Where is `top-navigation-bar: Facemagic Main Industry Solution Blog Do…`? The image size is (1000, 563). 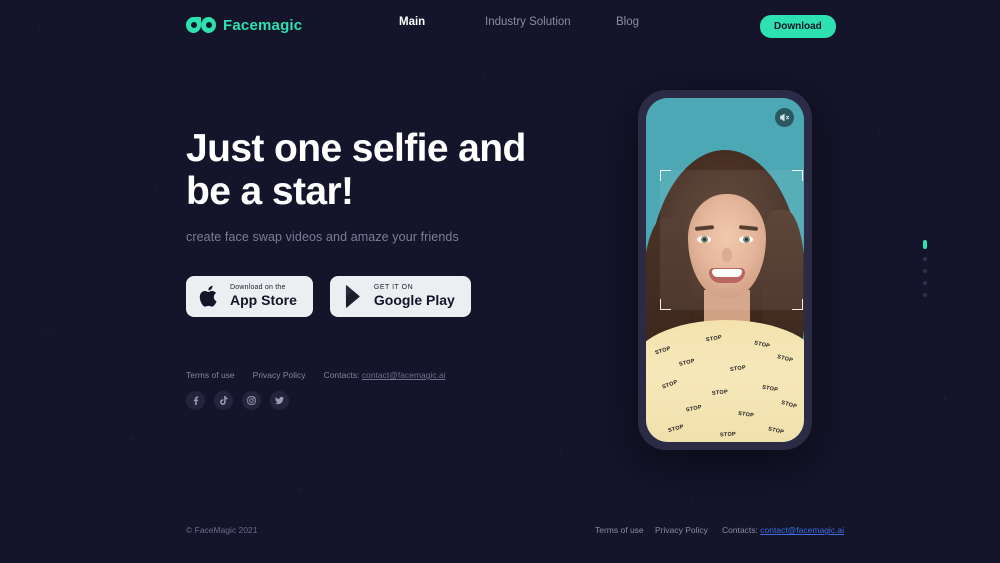
top-navigation-bar: Facemagic Main Industry Solution Blog Do… is located at coordinates (500, 25).